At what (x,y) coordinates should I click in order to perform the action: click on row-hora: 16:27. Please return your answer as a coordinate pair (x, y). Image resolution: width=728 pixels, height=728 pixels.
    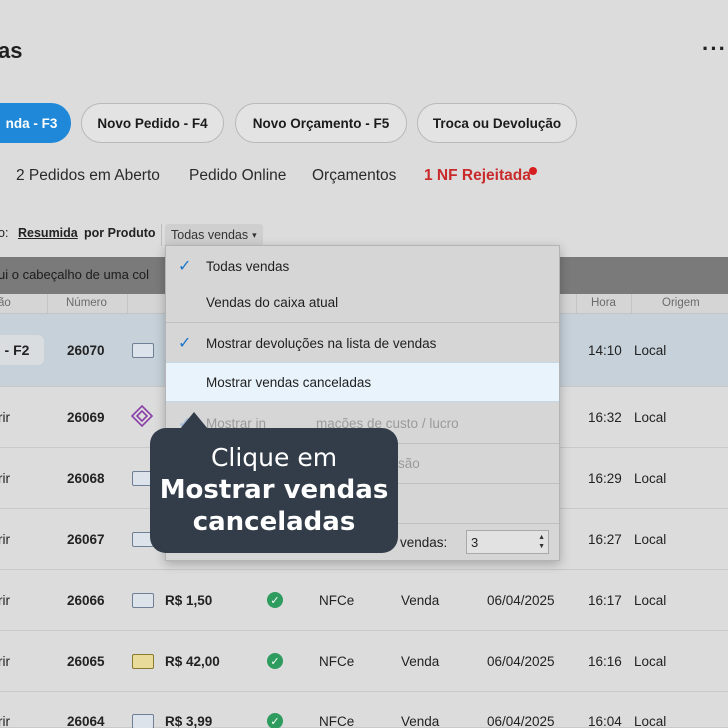
    Looking at the image, I should click on (605, 539).